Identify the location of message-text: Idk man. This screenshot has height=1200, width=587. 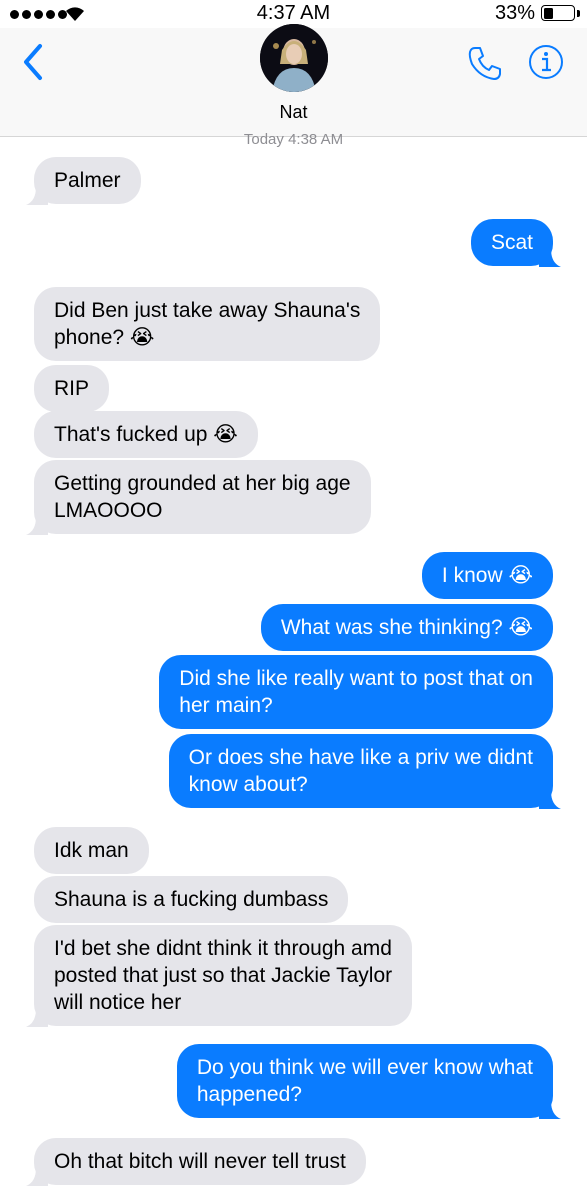
(91, 850).